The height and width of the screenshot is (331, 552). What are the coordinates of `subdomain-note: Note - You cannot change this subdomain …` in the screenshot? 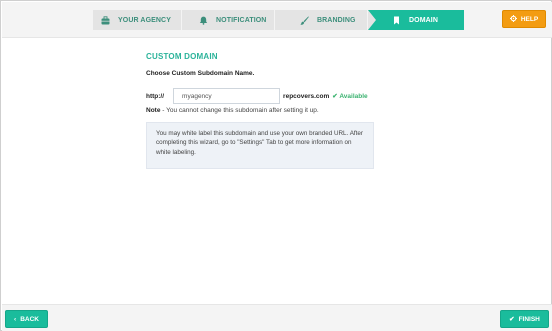 It's located at (232, 110).